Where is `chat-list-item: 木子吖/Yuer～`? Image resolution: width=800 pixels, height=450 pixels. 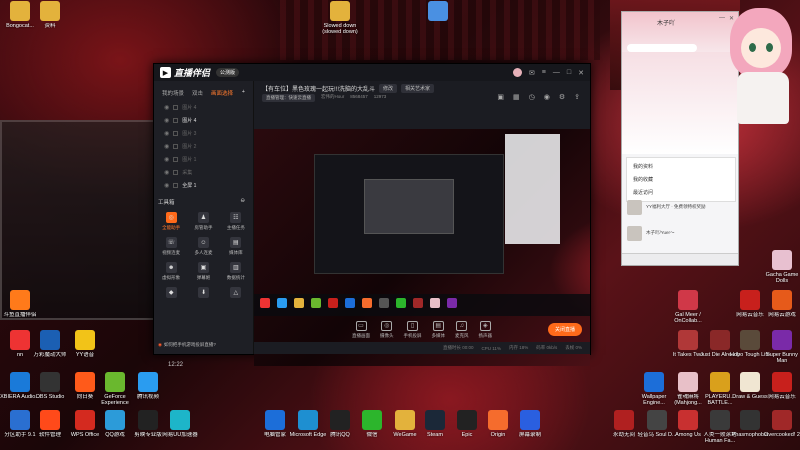
chat-list-item: 木子吖/Yuer～ is located at coordinates (681, 233).